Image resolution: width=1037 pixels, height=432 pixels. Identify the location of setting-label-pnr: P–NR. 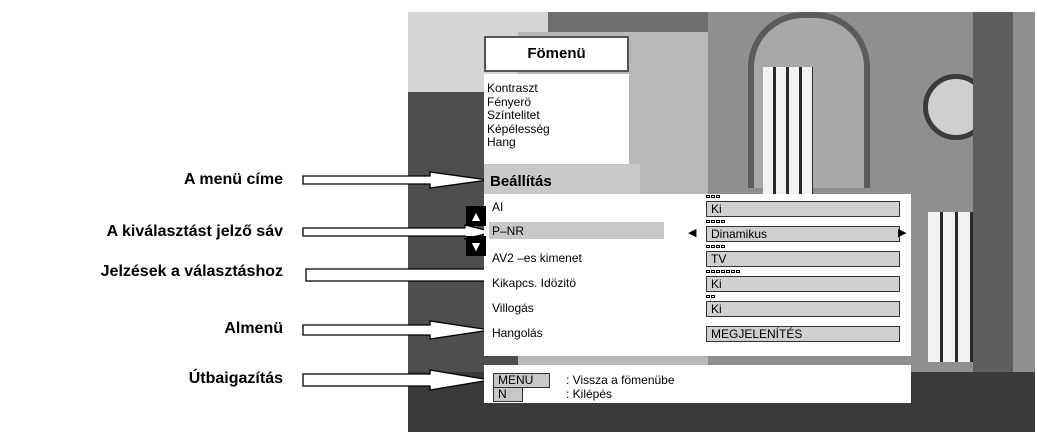
(508, 231).